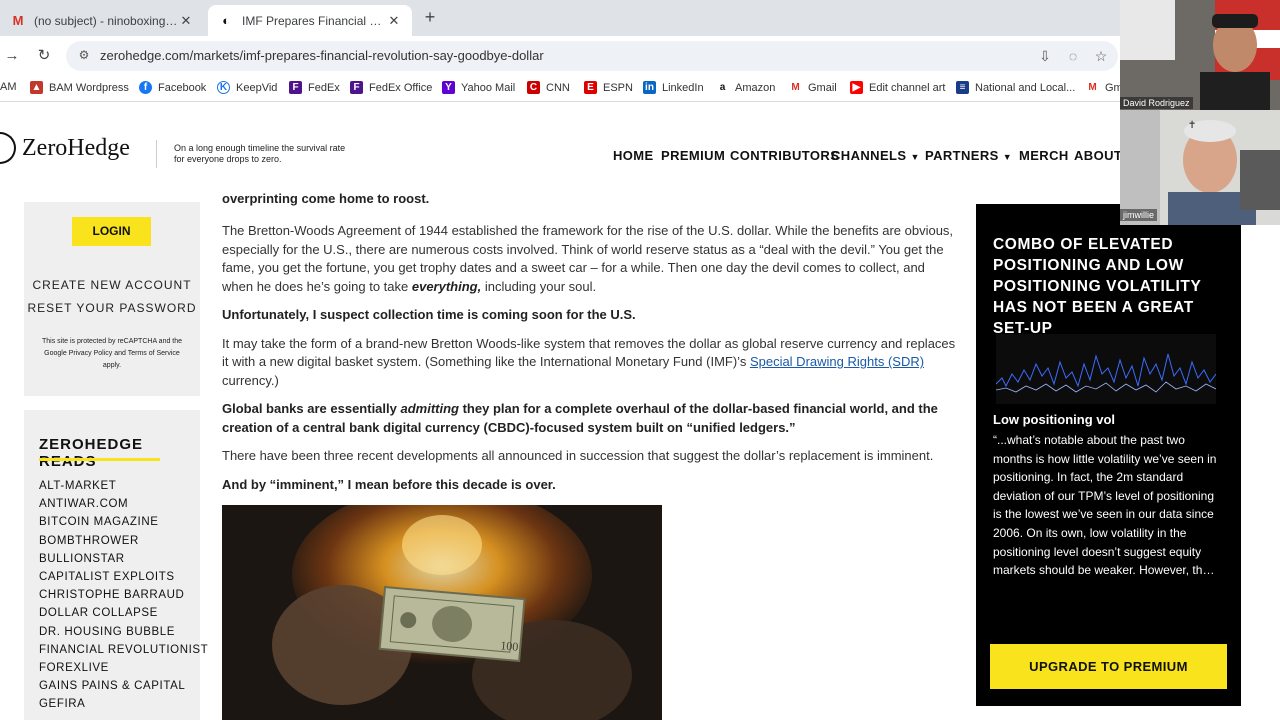  Describe the element at coordinates (123, 653) in the screenshot. I see `reads-link: FINANCIAL REVOLUTIONIST` at that location.